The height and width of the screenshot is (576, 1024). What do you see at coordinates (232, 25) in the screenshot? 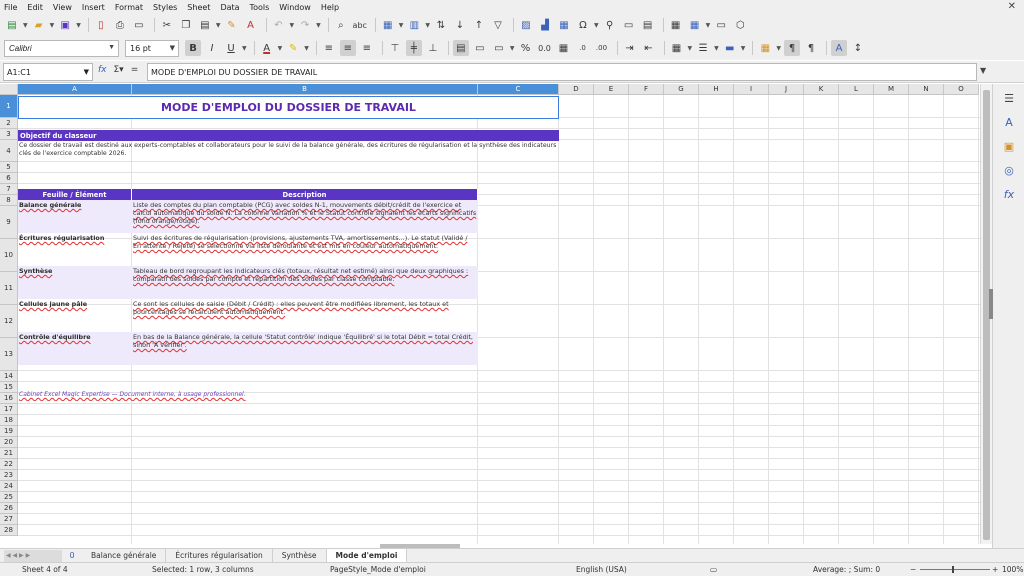
I see `clone-format-icon: ✎` at bounding box center [232, 25].